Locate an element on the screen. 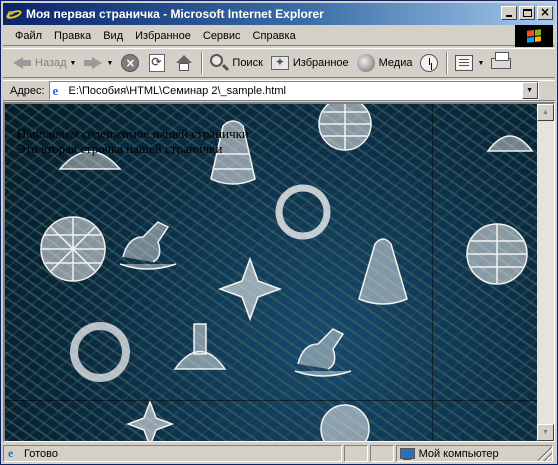 This screenshot has height=465, width=558. page-done-icon: e is located at coordinates (11, 452).